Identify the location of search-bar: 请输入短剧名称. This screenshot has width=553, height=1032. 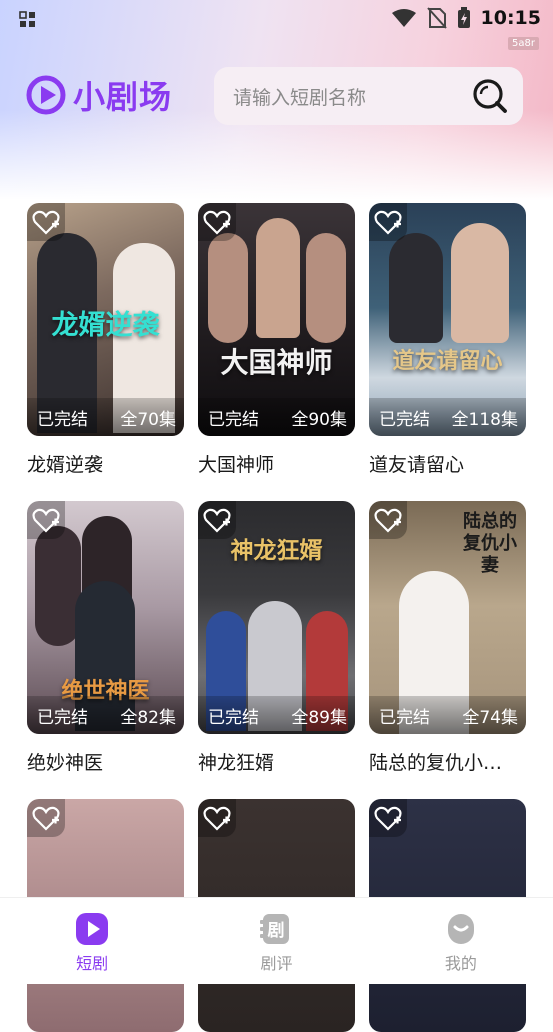
(368, 96).